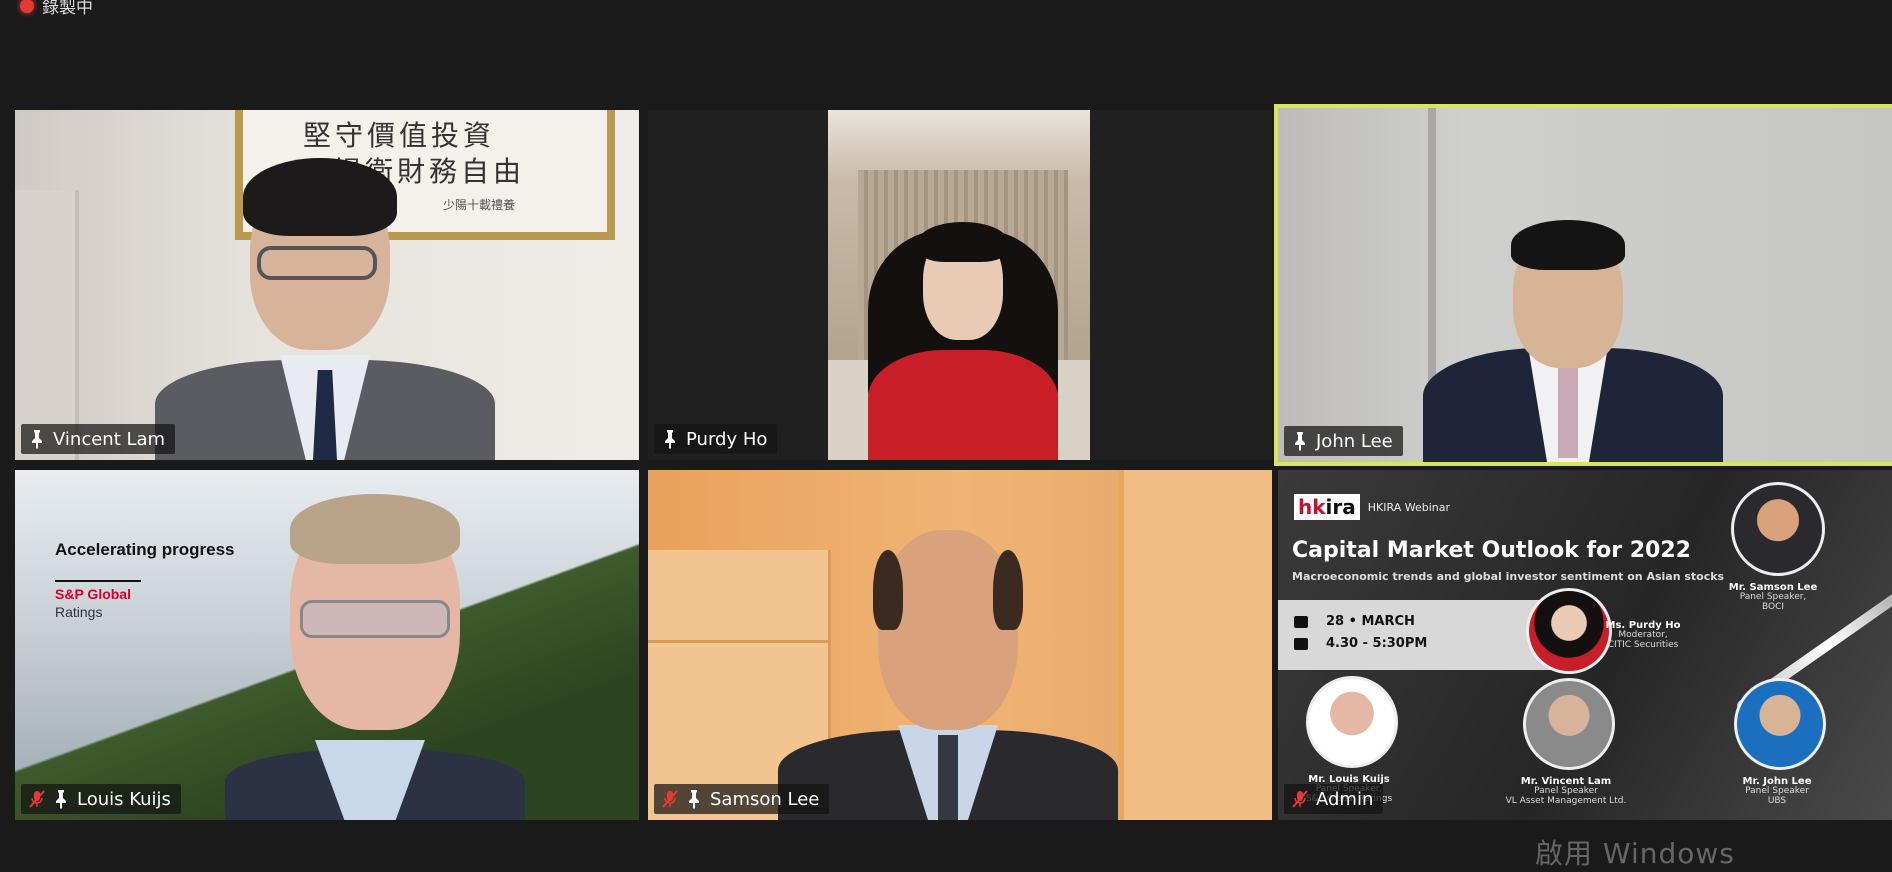  I want to click on nametag: John Lee, so click(1343, 441).